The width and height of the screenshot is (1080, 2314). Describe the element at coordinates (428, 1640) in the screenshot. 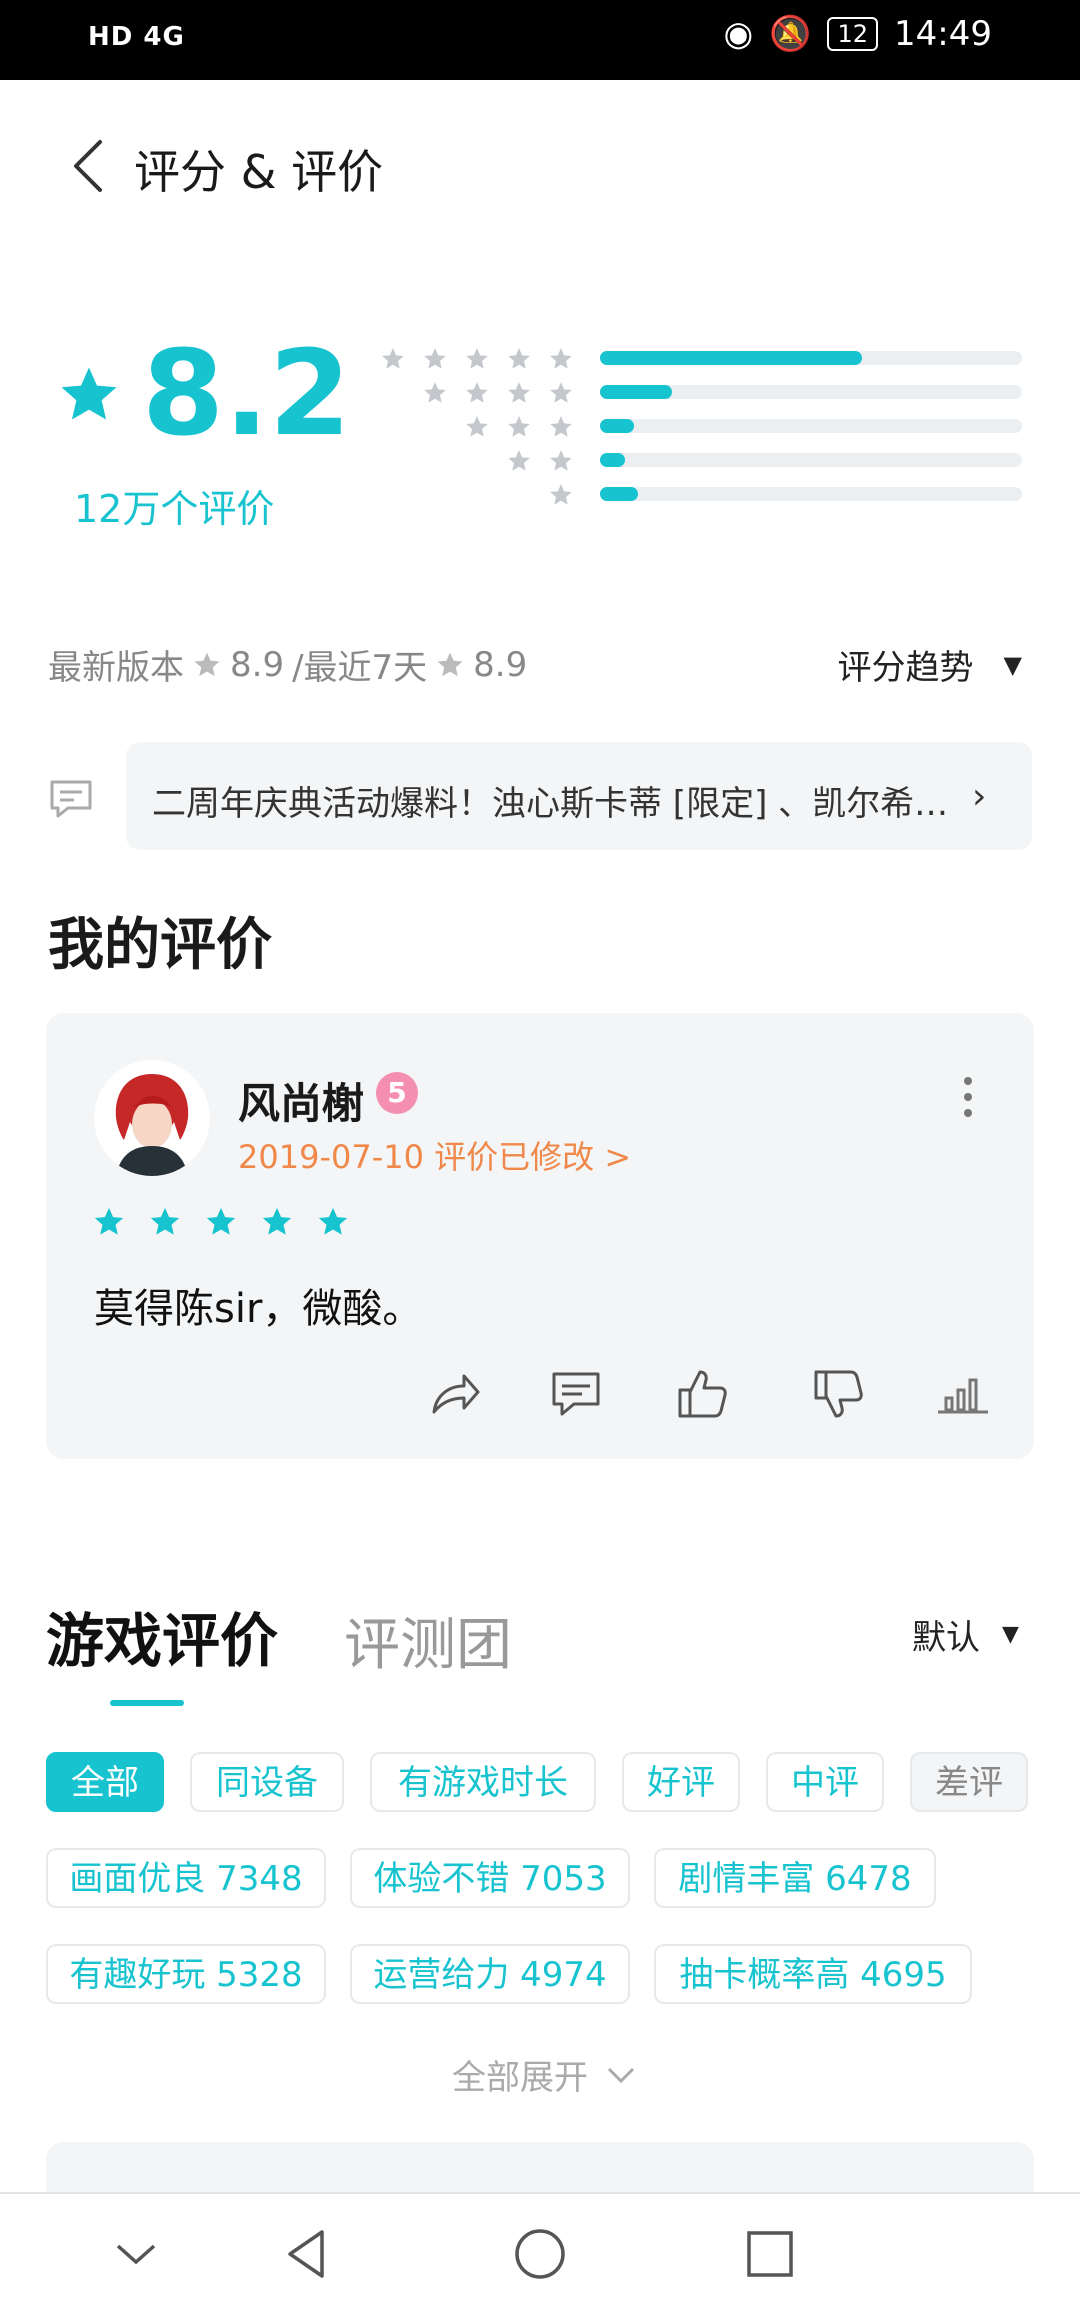

I see `tab-review-team: 评测团` at that location.